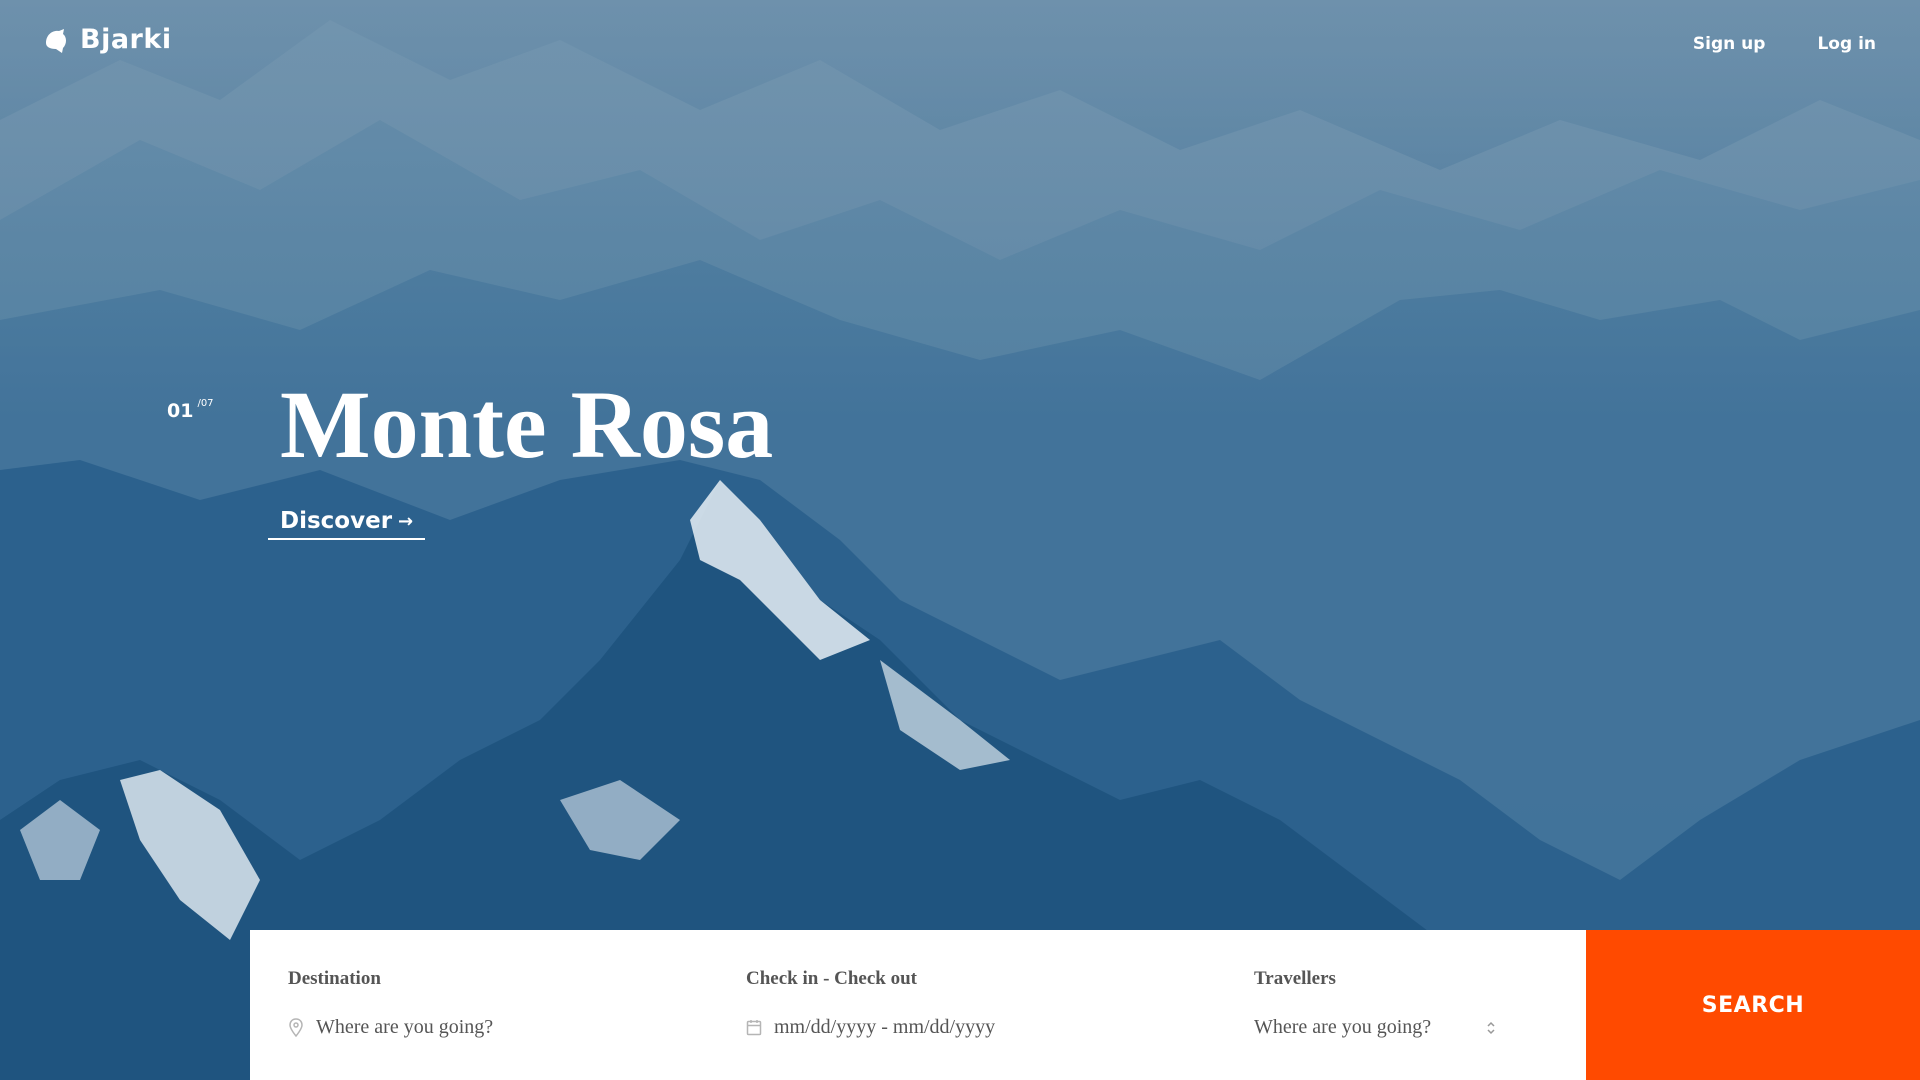 This screenshot has width=1920, height=1080. Describe the element at coordinates (336, 521) in the screenshot. I see `discover-label: Discover` at that location.